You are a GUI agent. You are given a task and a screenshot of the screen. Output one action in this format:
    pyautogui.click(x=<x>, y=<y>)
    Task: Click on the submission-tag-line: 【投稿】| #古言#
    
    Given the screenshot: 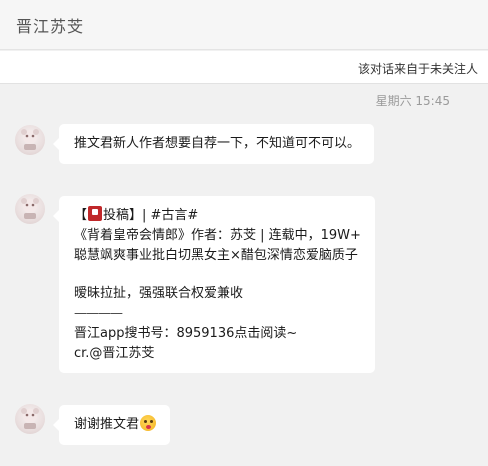 What is the action you would take?
    pyautogui.click(x=217, y=216)
    